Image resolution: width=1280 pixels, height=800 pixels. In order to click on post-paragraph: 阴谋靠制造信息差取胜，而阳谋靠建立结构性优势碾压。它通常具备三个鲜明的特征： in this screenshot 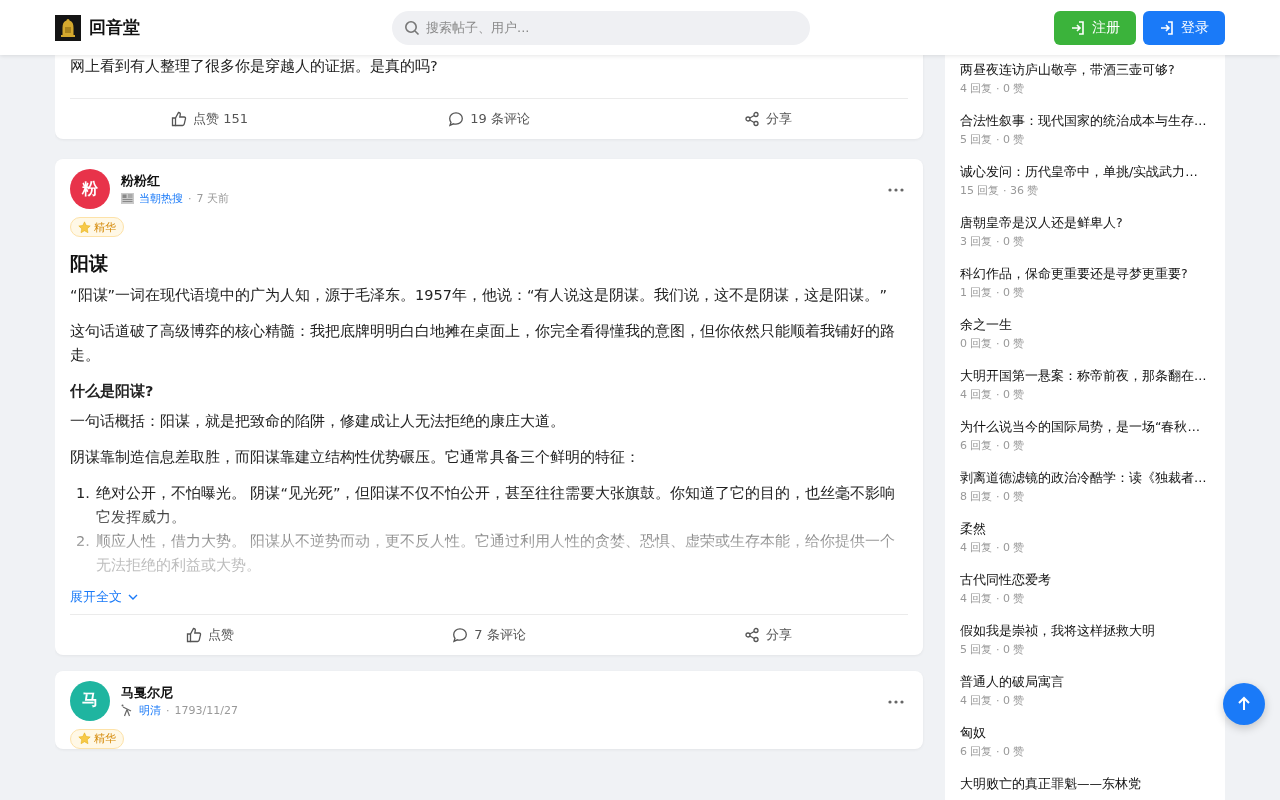, I will do `click(355, 457)`.